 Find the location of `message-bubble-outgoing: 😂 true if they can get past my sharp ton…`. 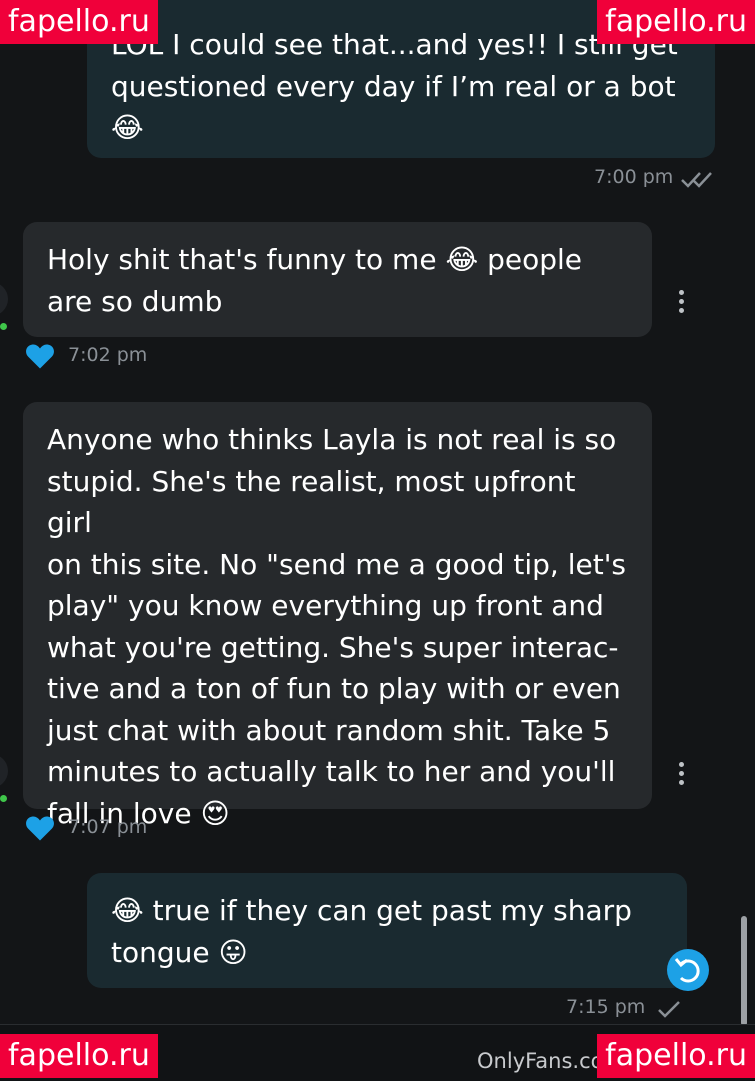

message-bubble-outgoing: 😂 true if they can get past my sharp ton… is located at coordinates (387, 930).